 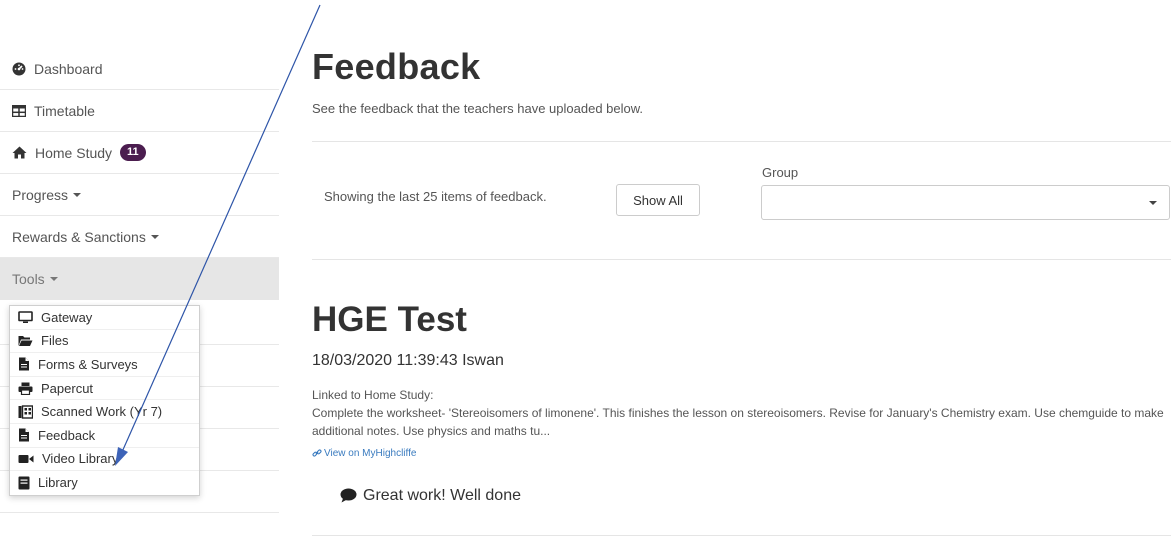 What do you see at coordinates (25, 316) in the screenshot?
I see `monitor-icon` at bounding box center [25, 316].